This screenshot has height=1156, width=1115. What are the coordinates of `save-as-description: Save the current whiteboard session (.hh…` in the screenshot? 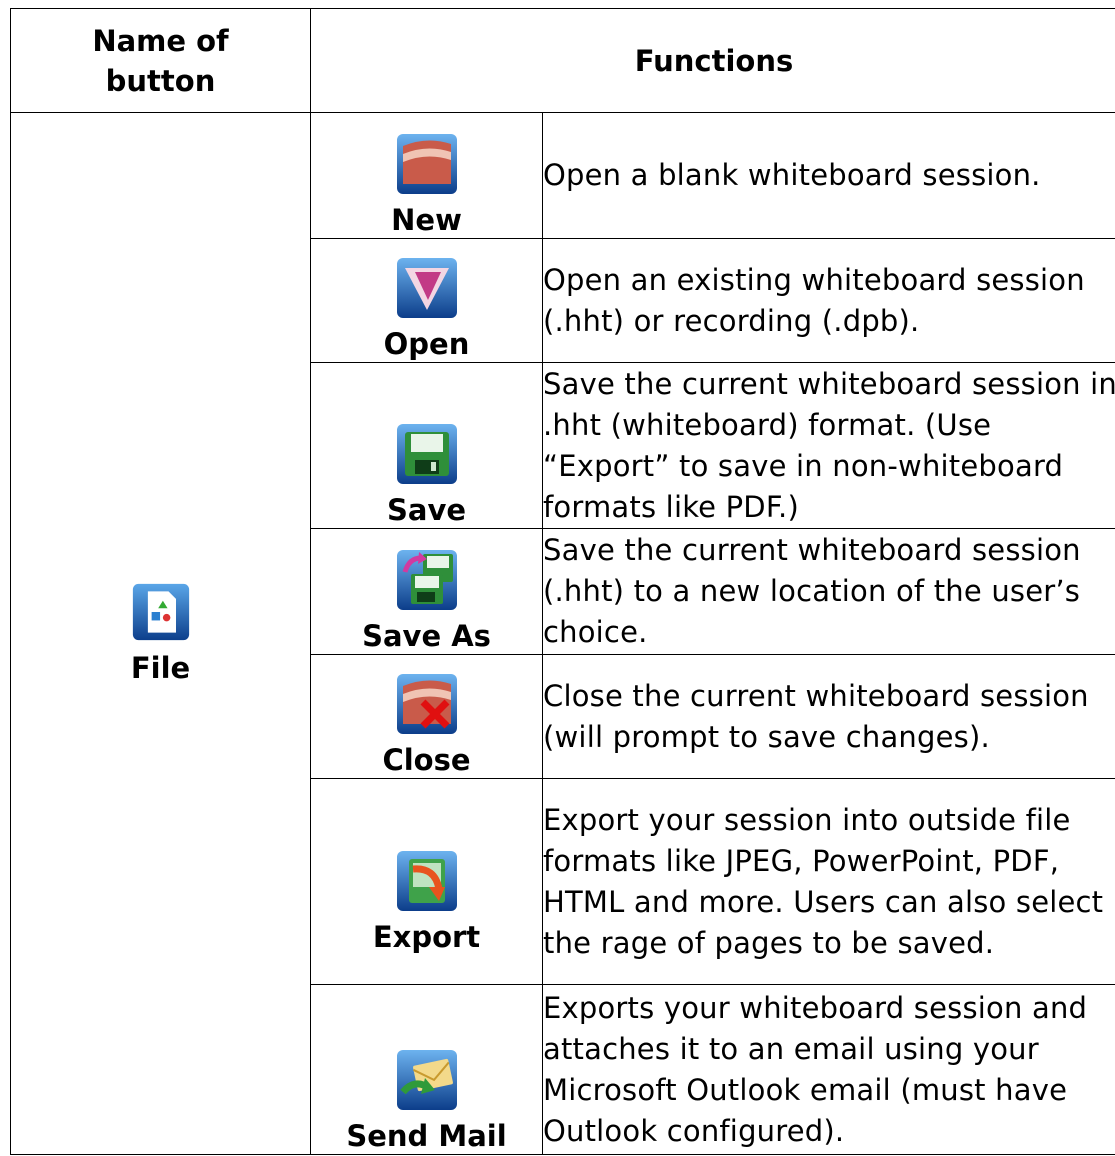 It's located at (828, 591).